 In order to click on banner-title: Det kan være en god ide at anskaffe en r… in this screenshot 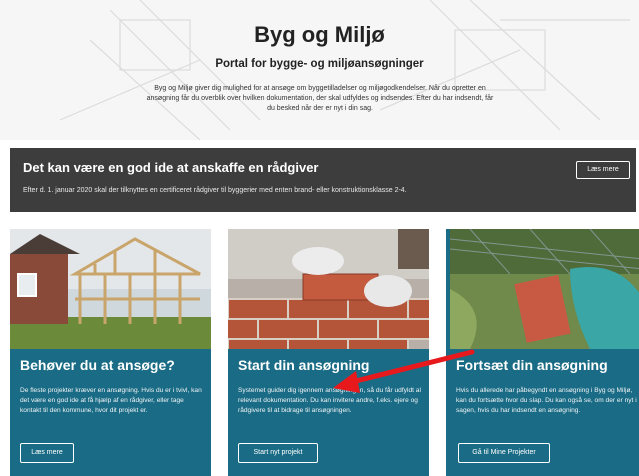, I will do `click(171, 167)`.